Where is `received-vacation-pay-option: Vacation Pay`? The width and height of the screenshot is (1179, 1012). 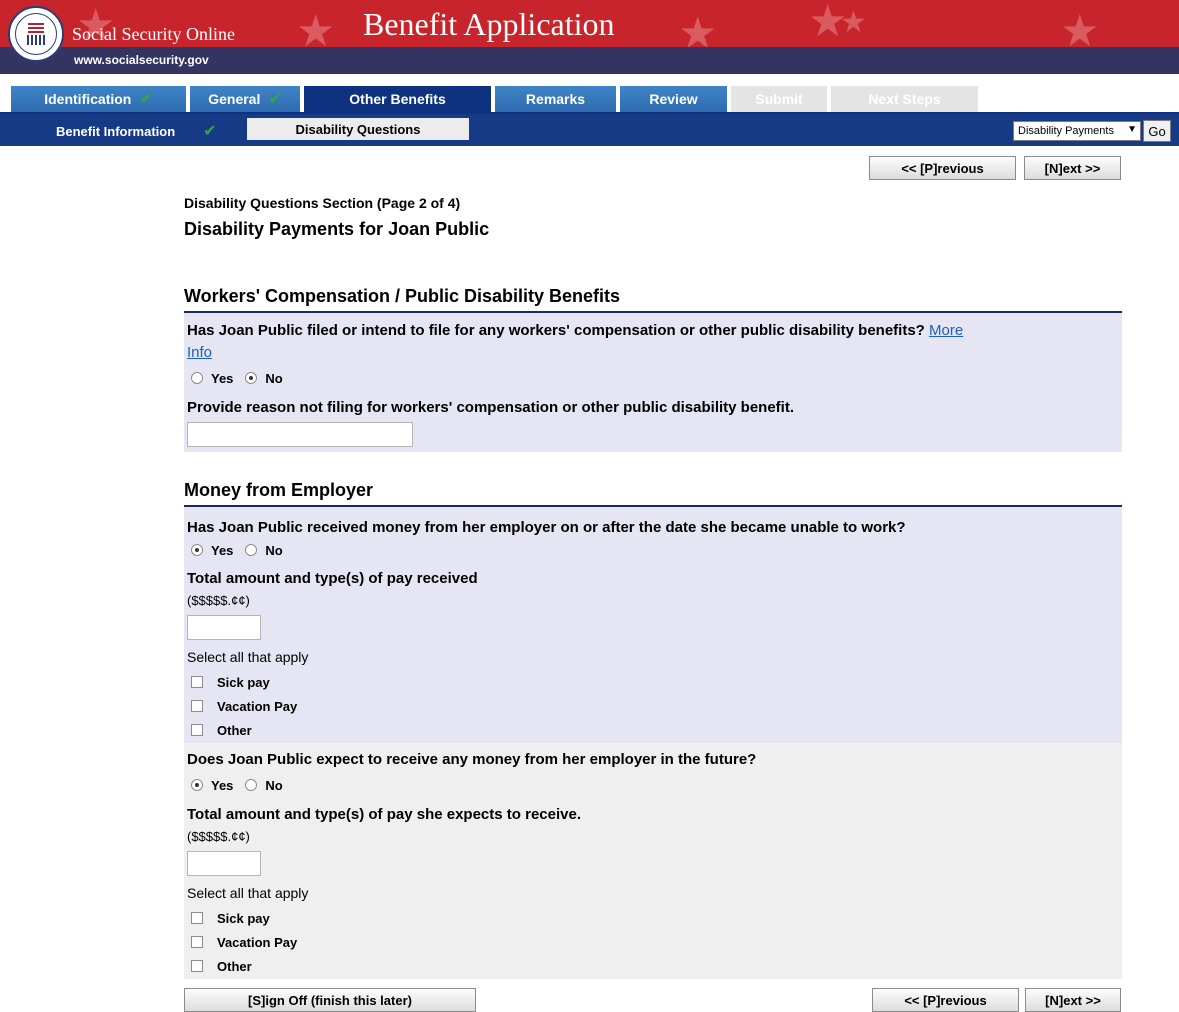 received-vacation-pay-option: Vacation Pay is located at coordinates (244, 706).